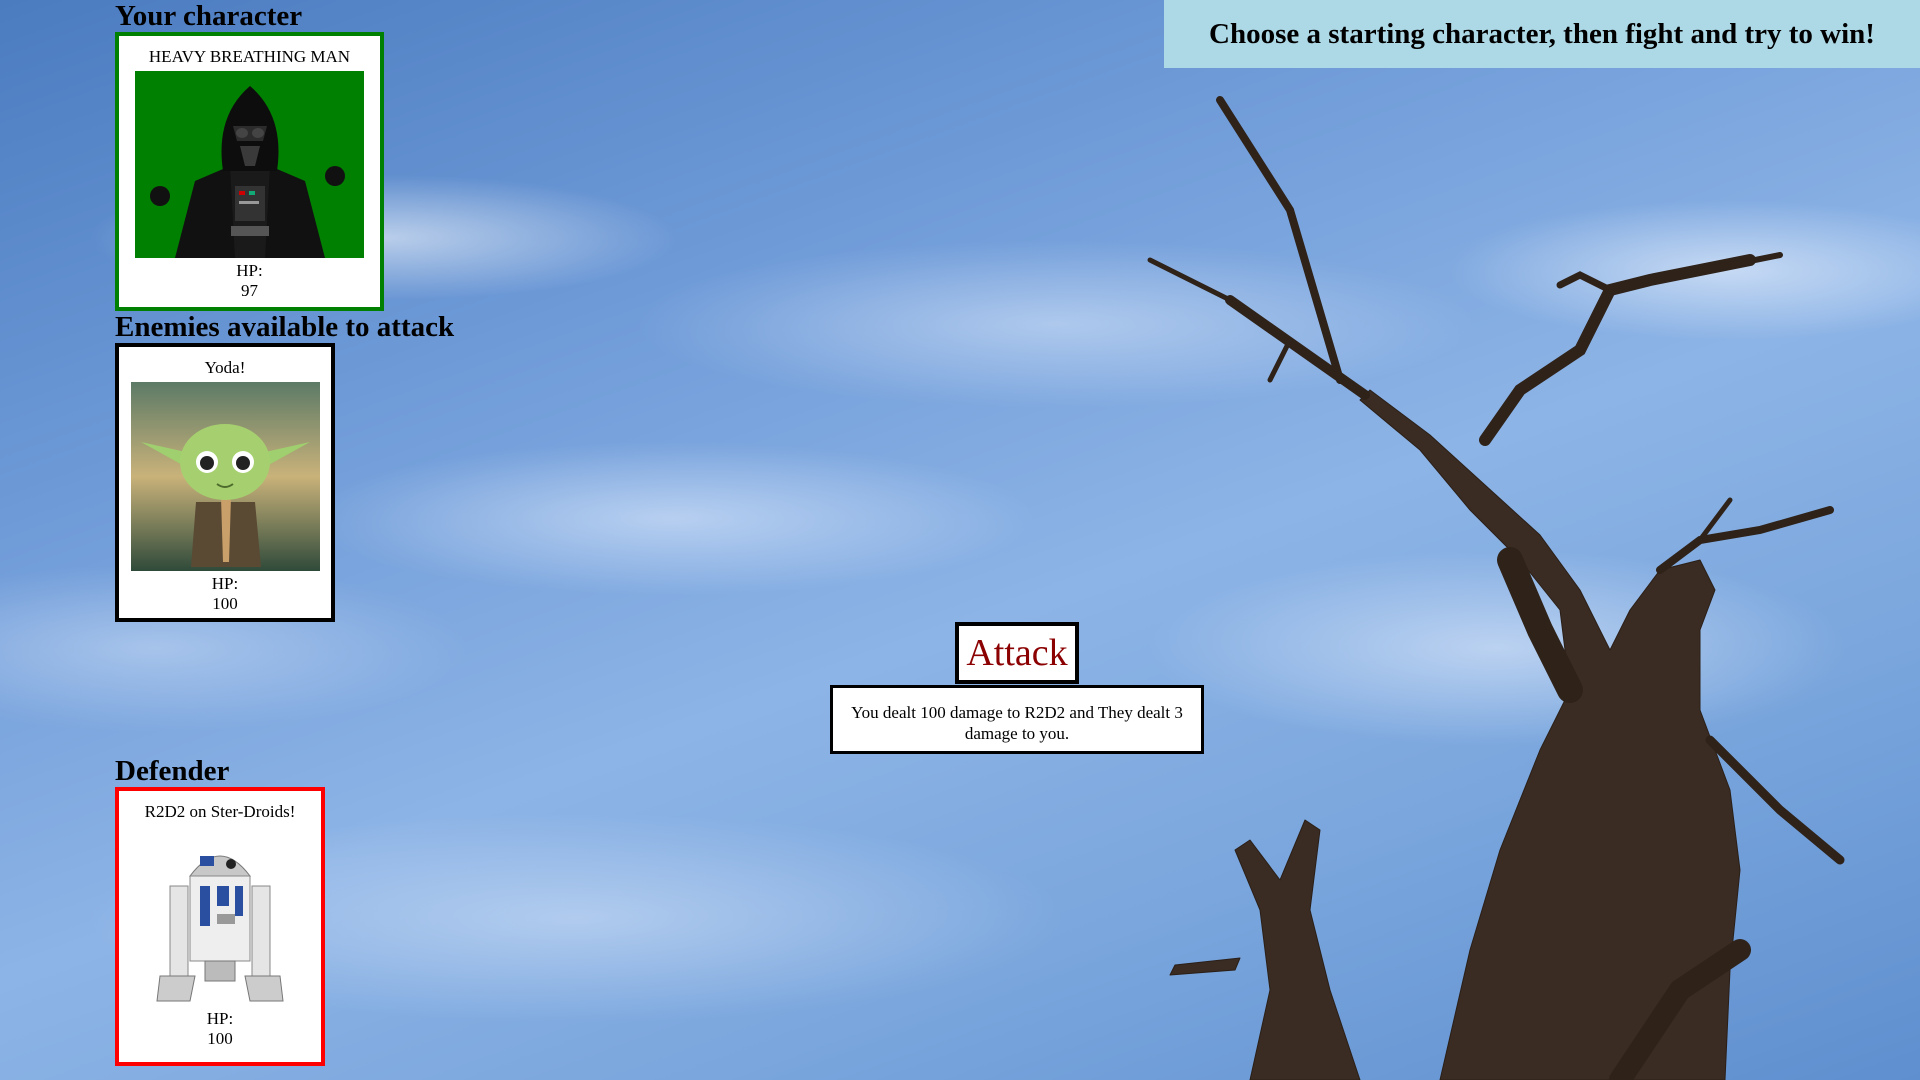 This screenshot has height=1080, width=1920. I want to click on enemies-heading: Enemies available to attack, so click(285, 327).